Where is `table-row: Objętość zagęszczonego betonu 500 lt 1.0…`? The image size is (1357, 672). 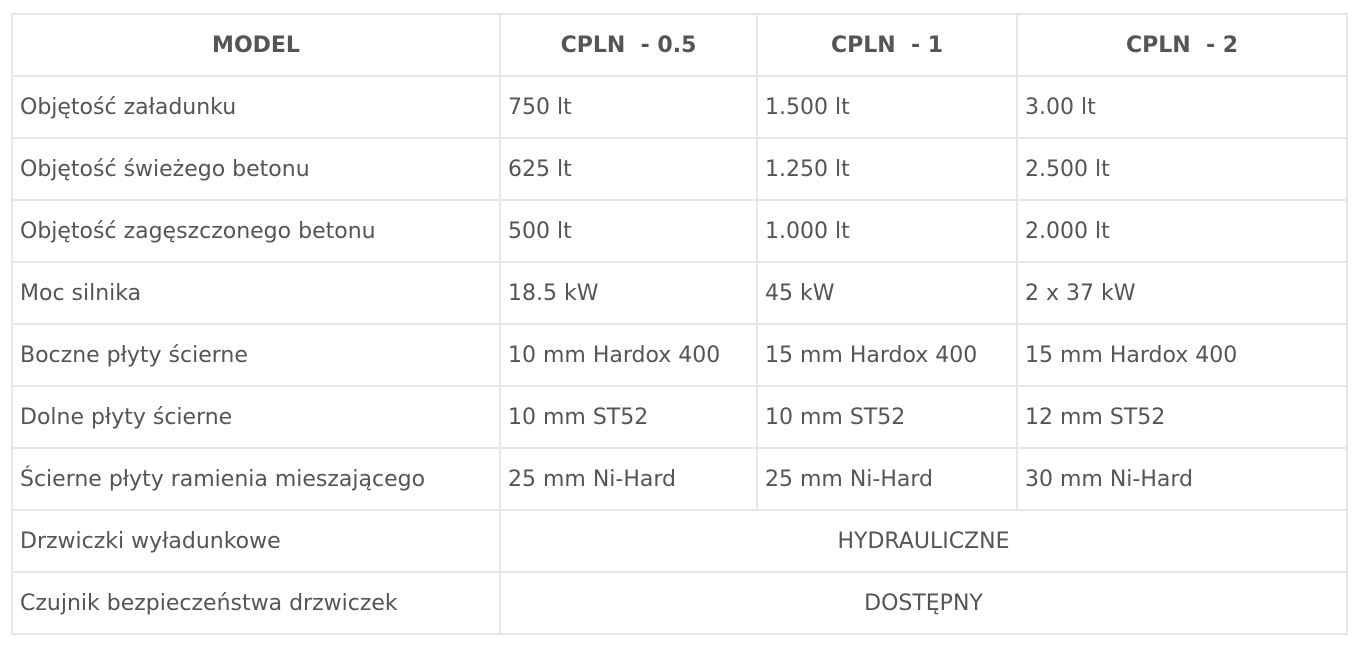
table-row: Objętość zagęszczonego betonu 500 lt 1.0… is located at coordinates (679, 231).